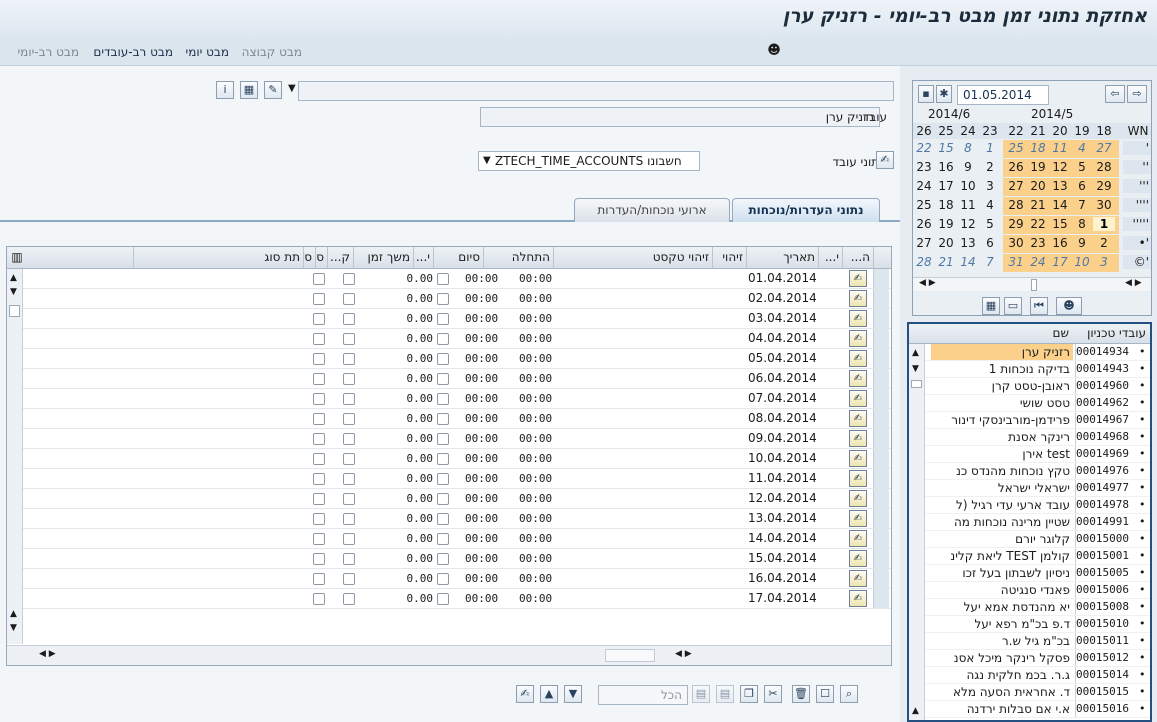 The width and height of the screenshot is (1157, 722). Describe the element at coordinates (1060, 243) in the screenshot. I see `calendar-day: 16` at that location.